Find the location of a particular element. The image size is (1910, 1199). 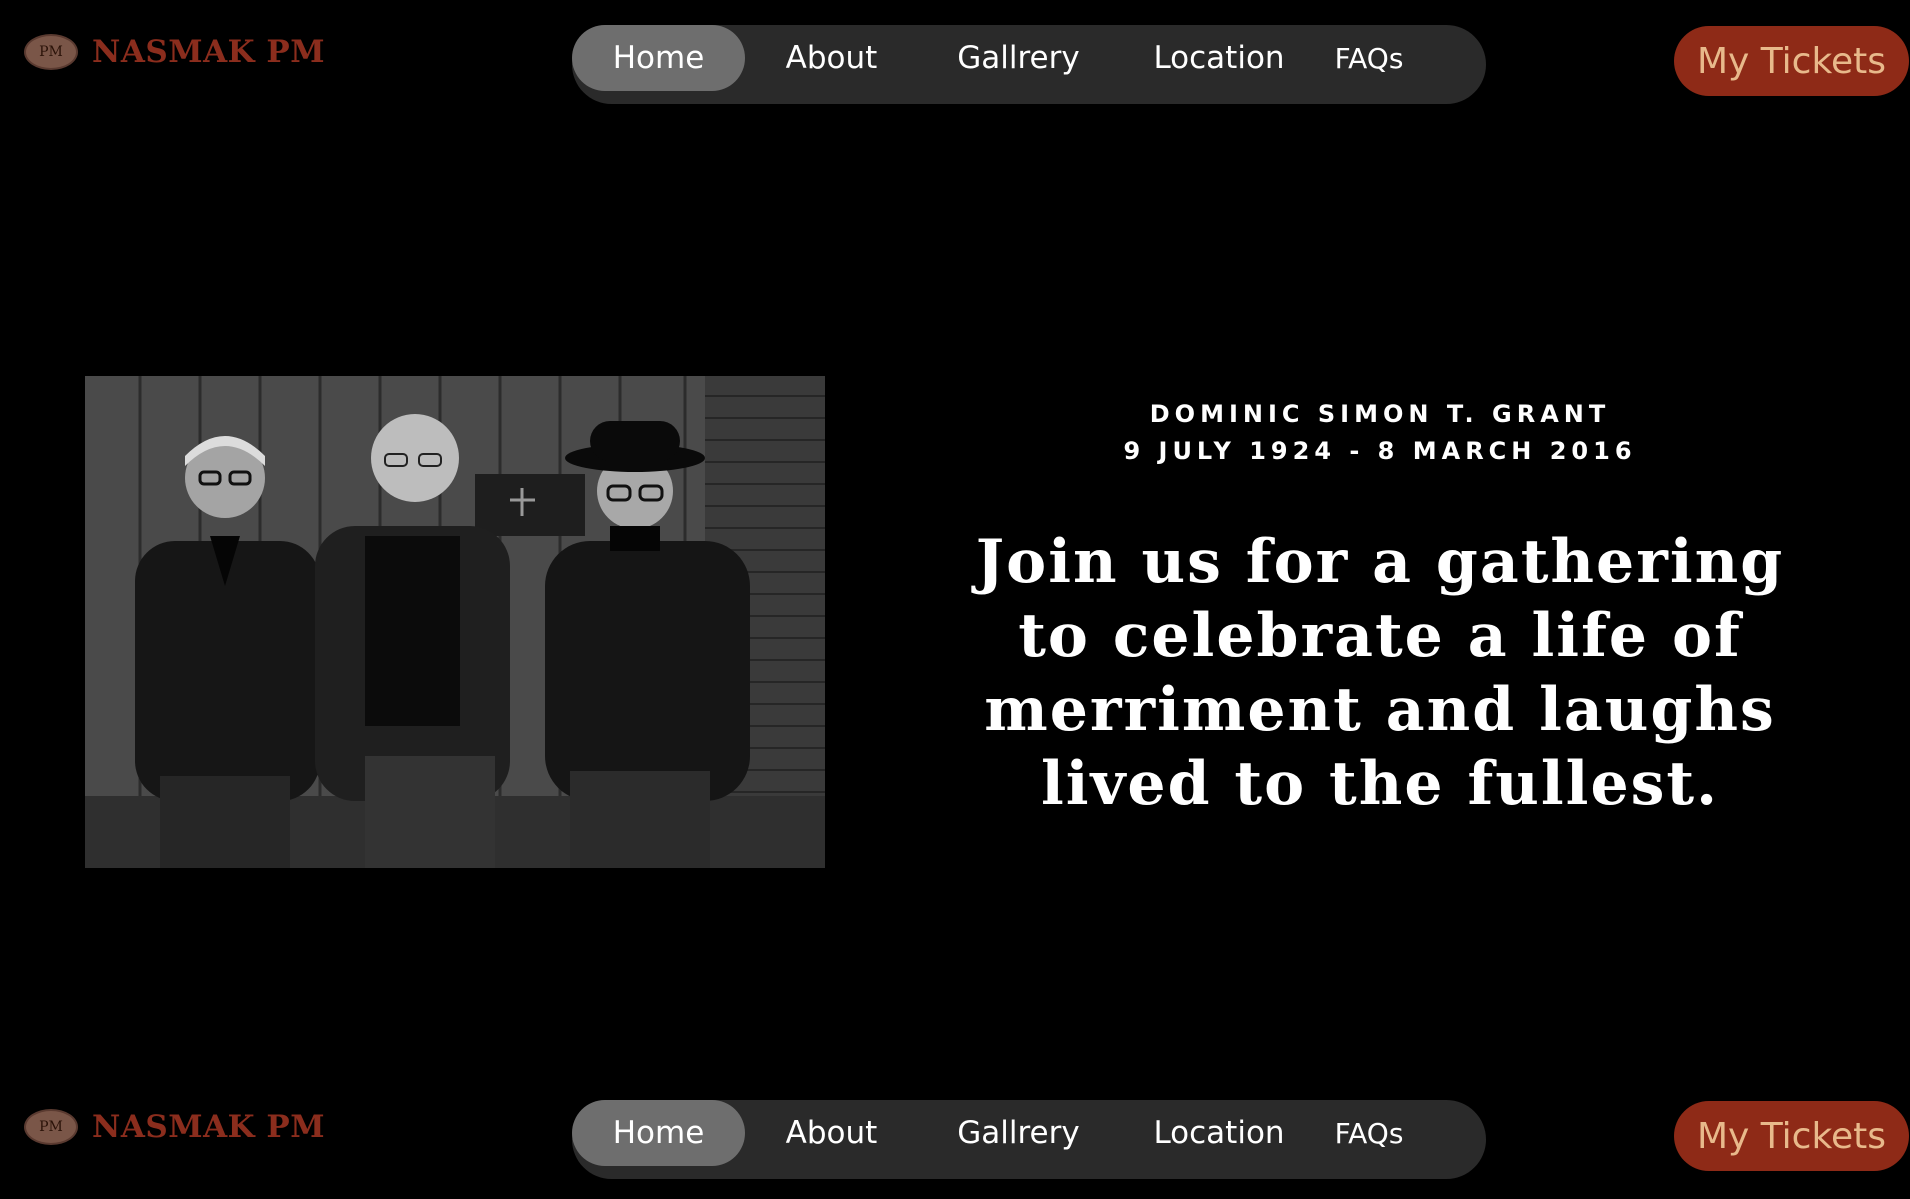

headline-line: Join us for a gathering is located at coordinates (1380, 562).